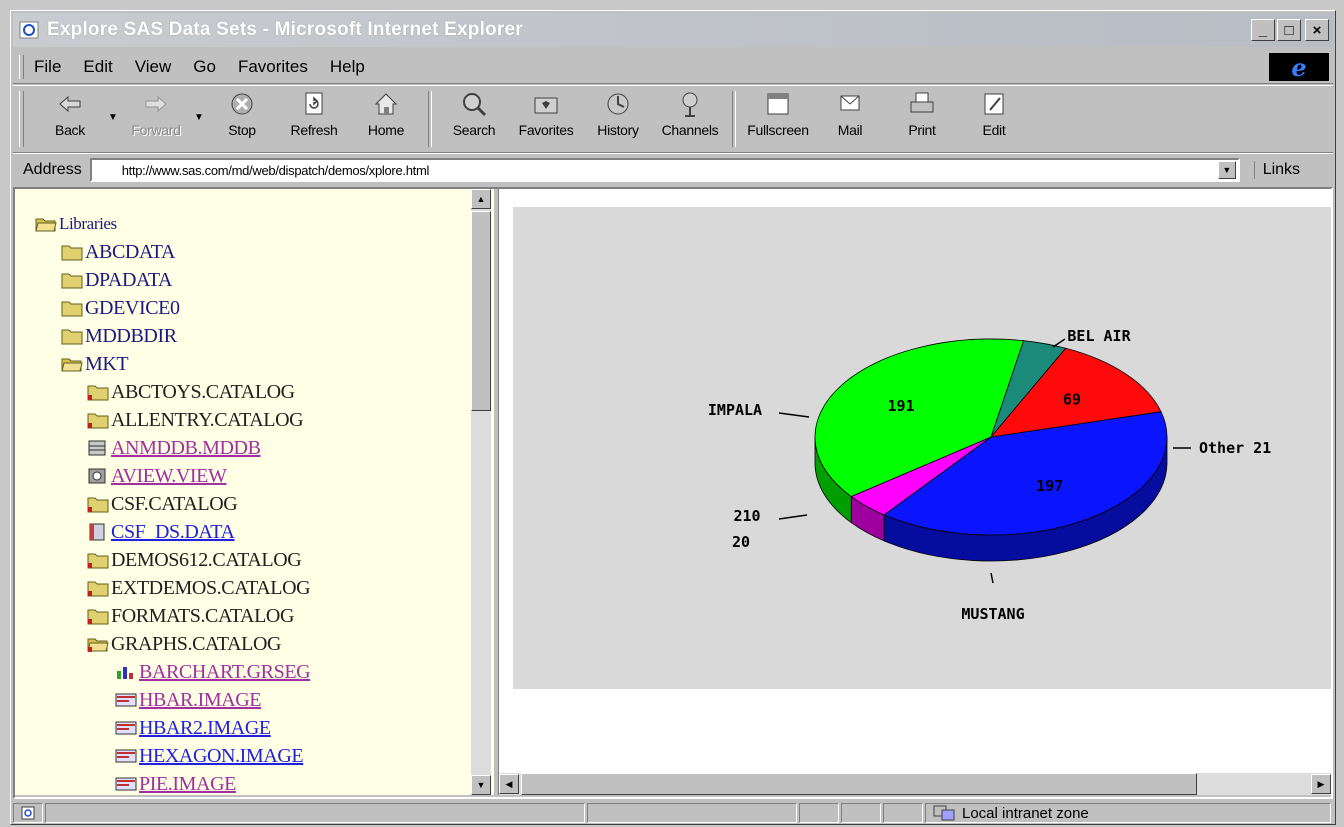  I want to click on mail-icon, so click(850, 103).